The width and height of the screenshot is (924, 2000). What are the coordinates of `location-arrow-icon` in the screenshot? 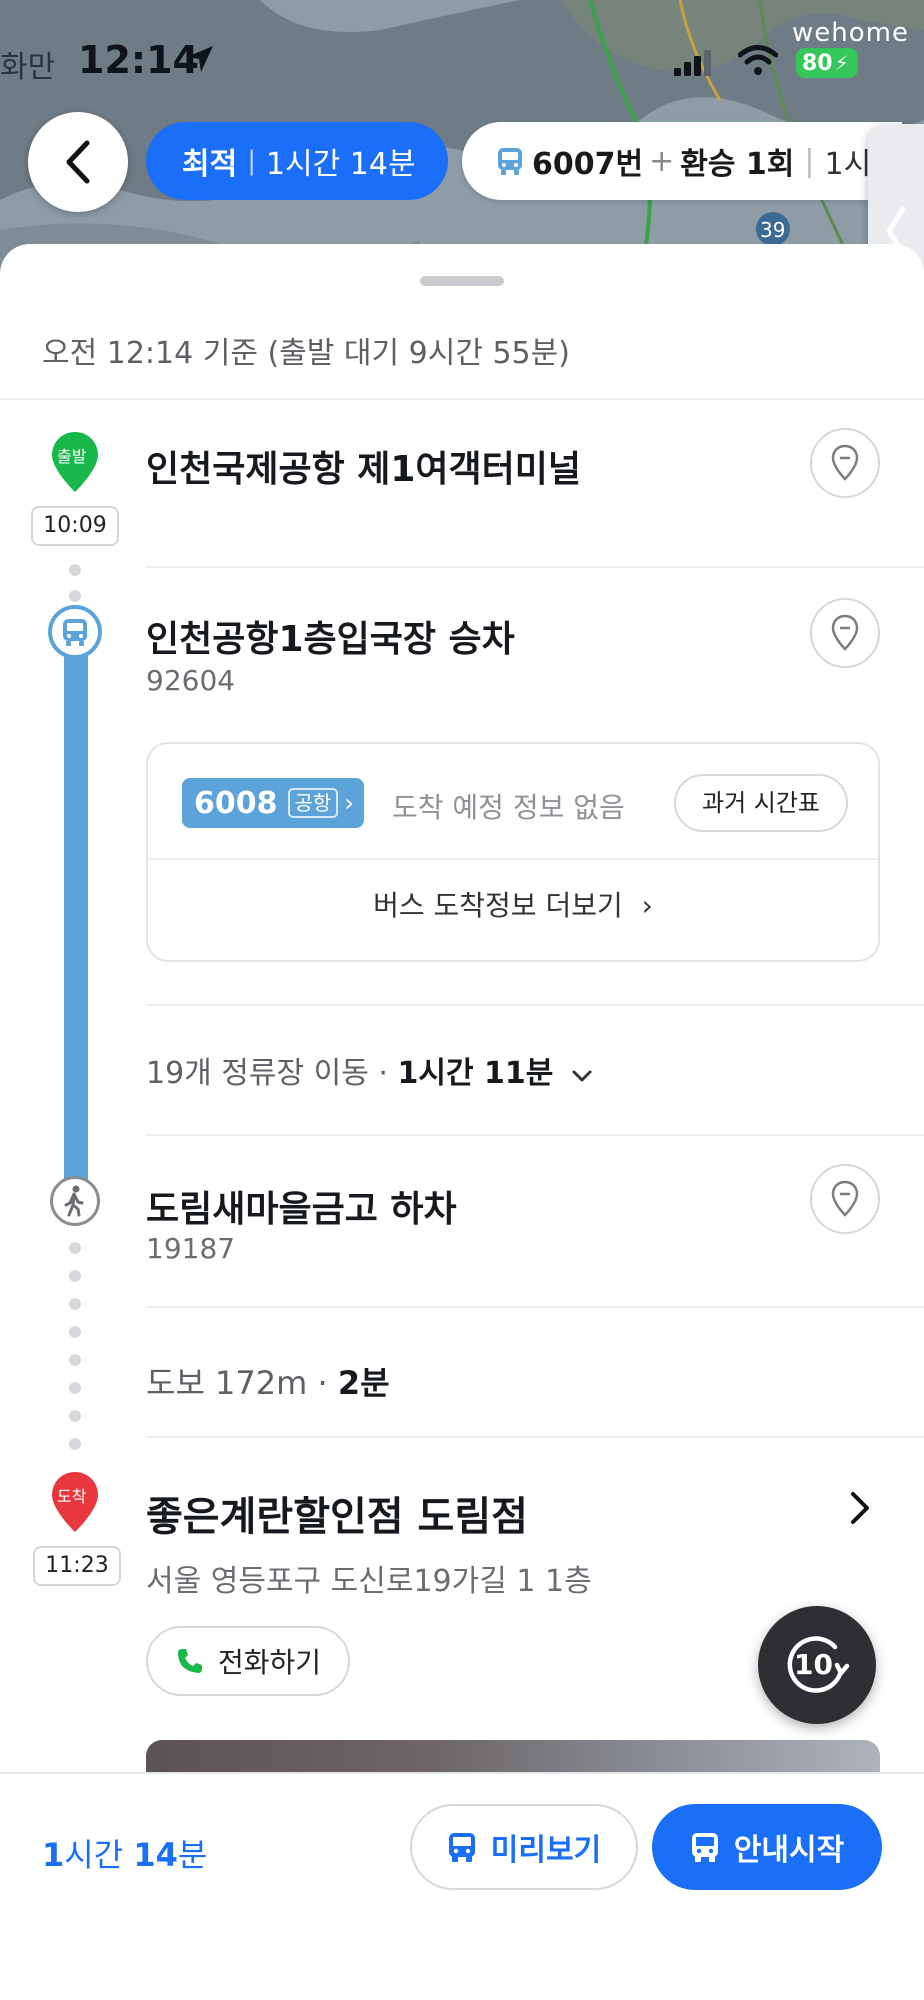 It's located at (200, 61).